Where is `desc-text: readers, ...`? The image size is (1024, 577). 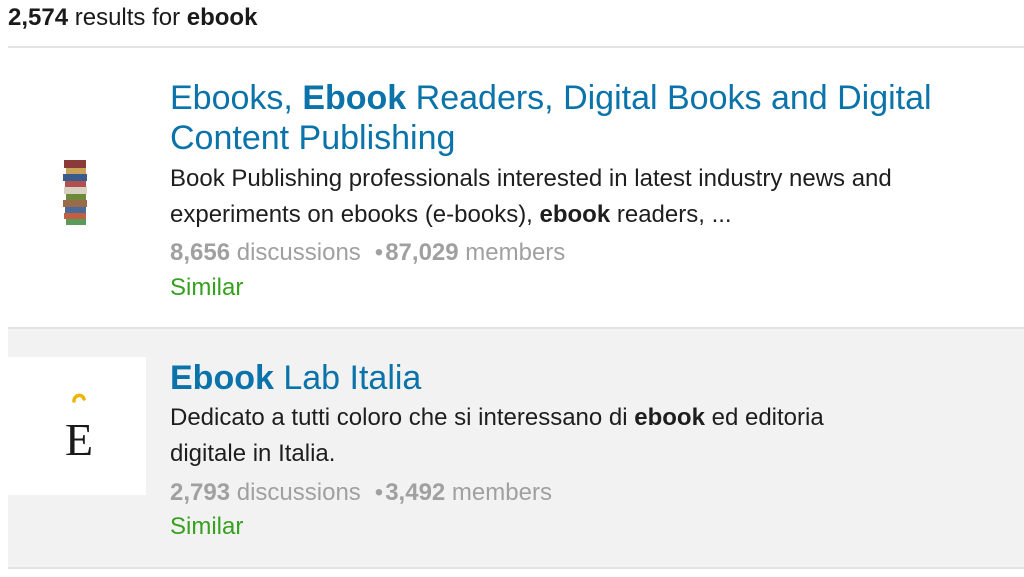 desc-text: readers, ... is located at coordinates (671, 214).